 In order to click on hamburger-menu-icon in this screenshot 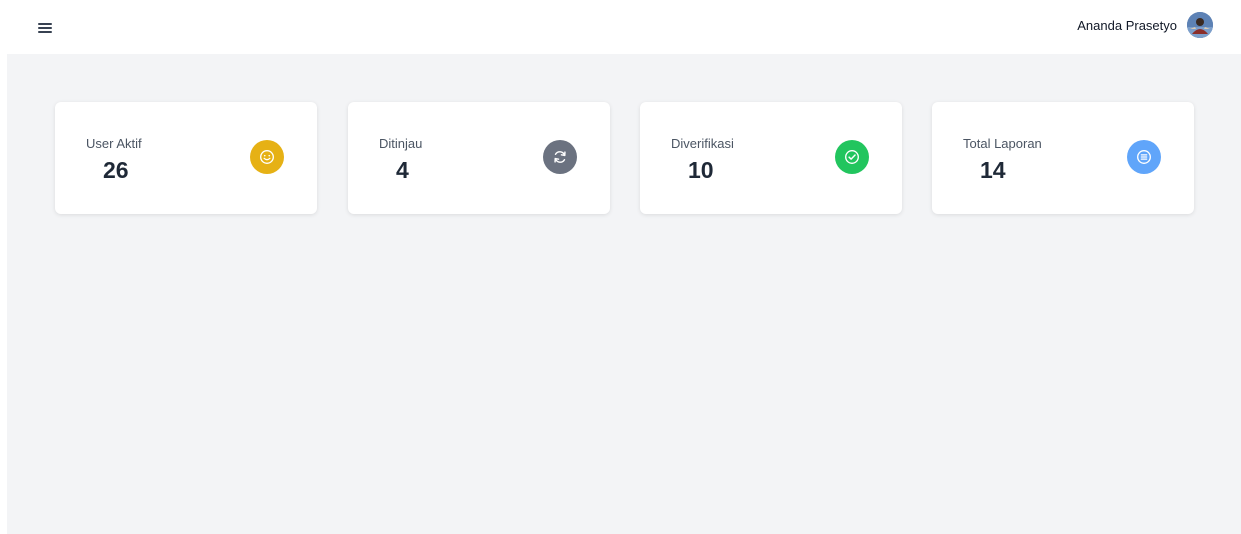, I will do `click(46, 27)`.